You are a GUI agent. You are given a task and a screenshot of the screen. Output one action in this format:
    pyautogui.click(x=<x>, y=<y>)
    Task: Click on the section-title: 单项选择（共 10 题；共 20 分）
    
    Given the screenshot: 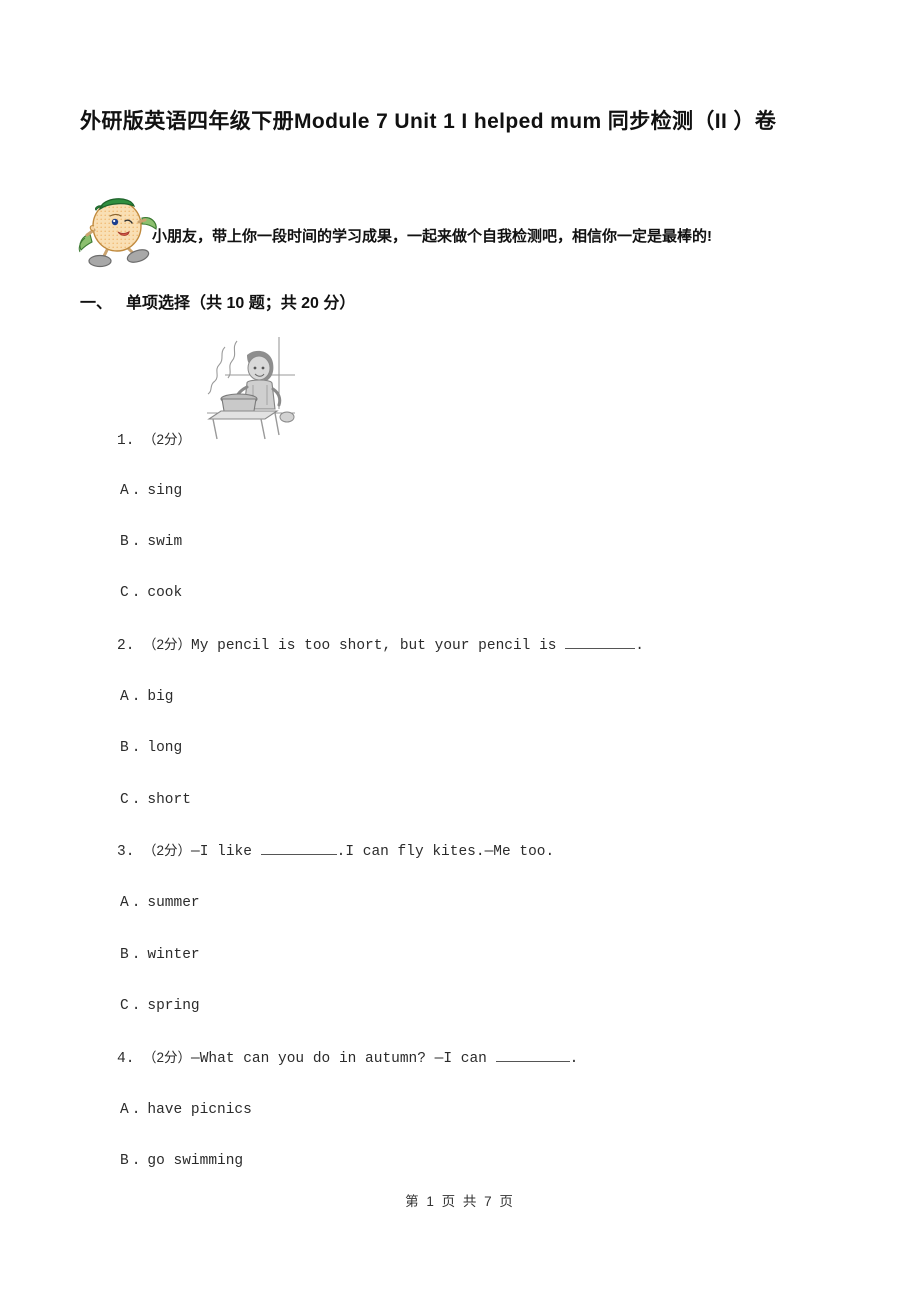 What is the action you would take?
    pyautogui.click(x=241, y=303)
    